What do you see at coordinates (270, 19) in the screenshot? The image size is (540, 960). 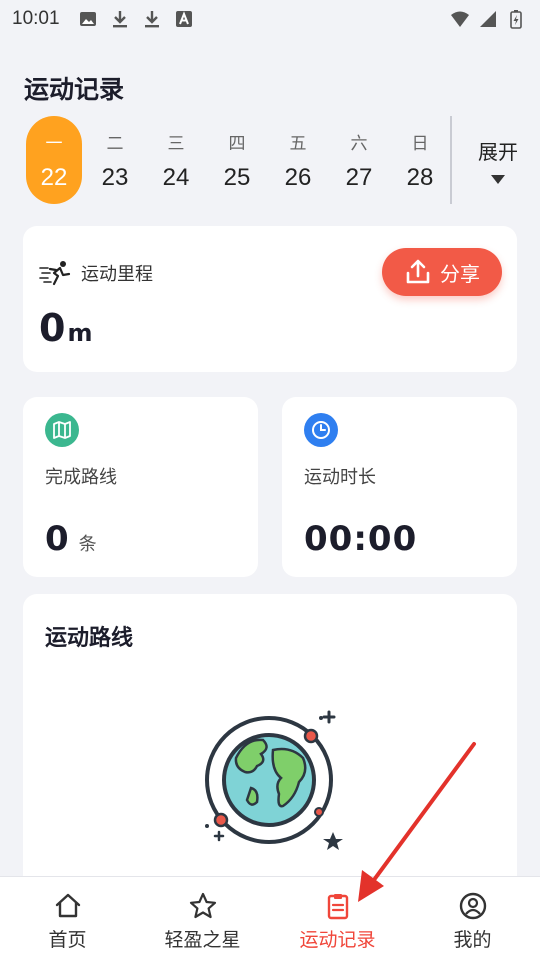 I see `status-bar: 10:01` at bounding box center [270, 19].